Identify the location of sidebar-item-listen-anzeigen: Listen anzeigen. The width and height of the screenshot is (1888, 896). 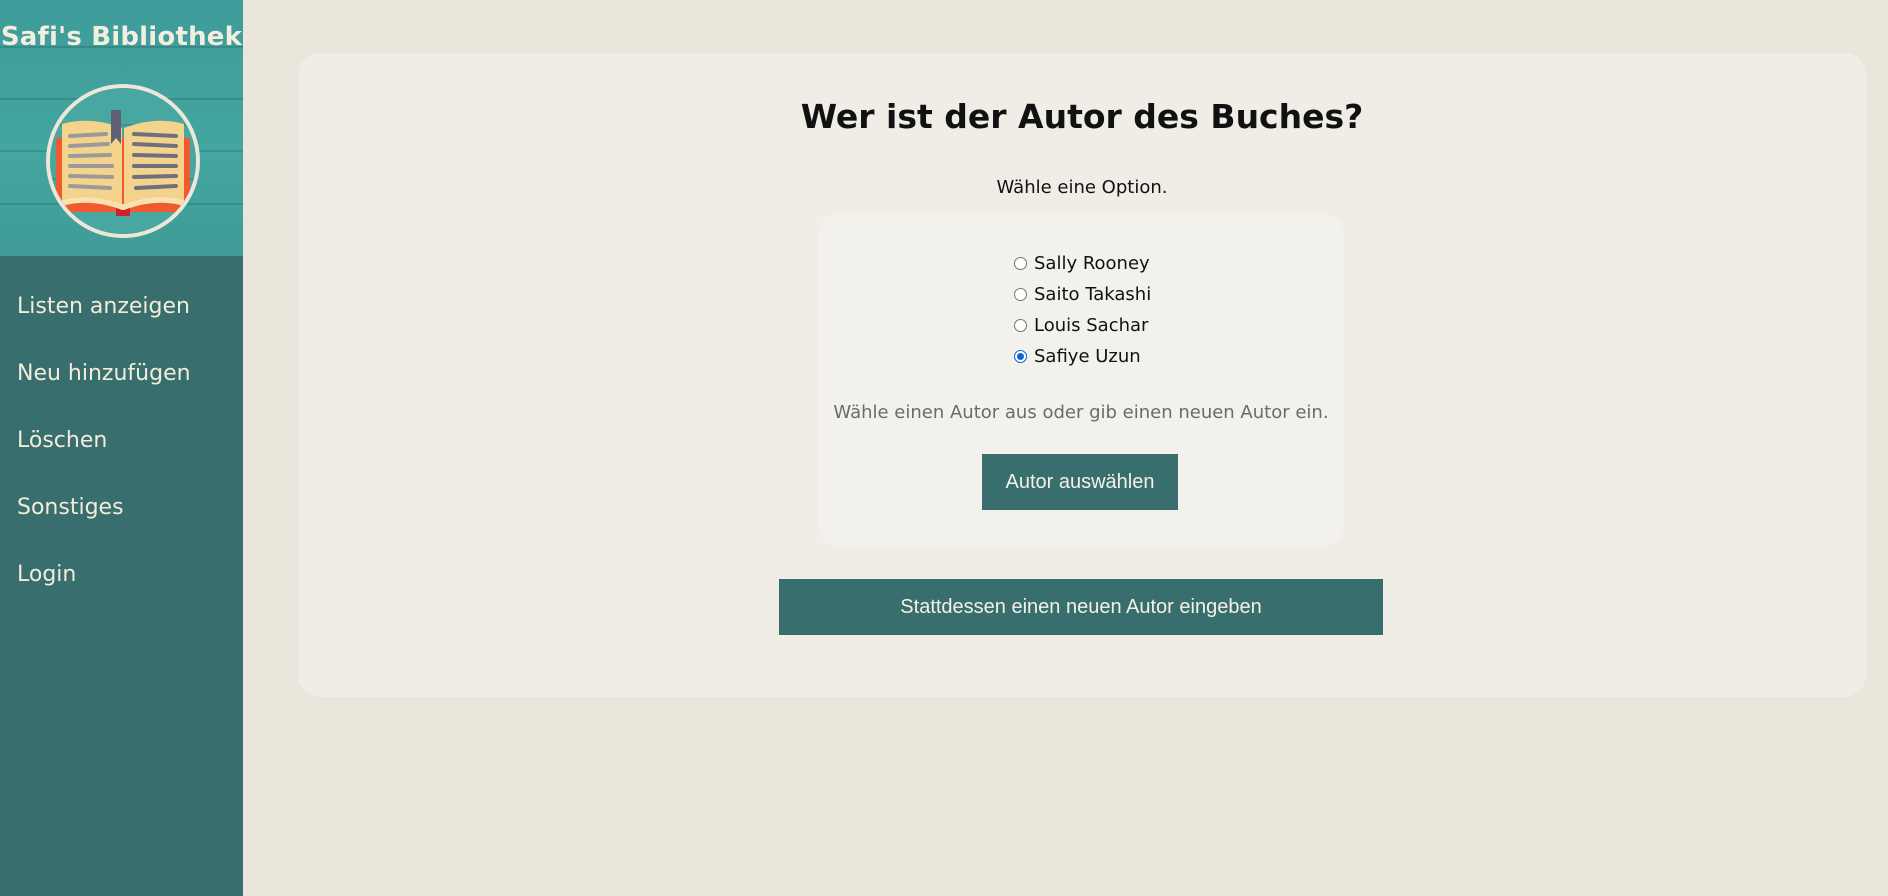
(121, 289).